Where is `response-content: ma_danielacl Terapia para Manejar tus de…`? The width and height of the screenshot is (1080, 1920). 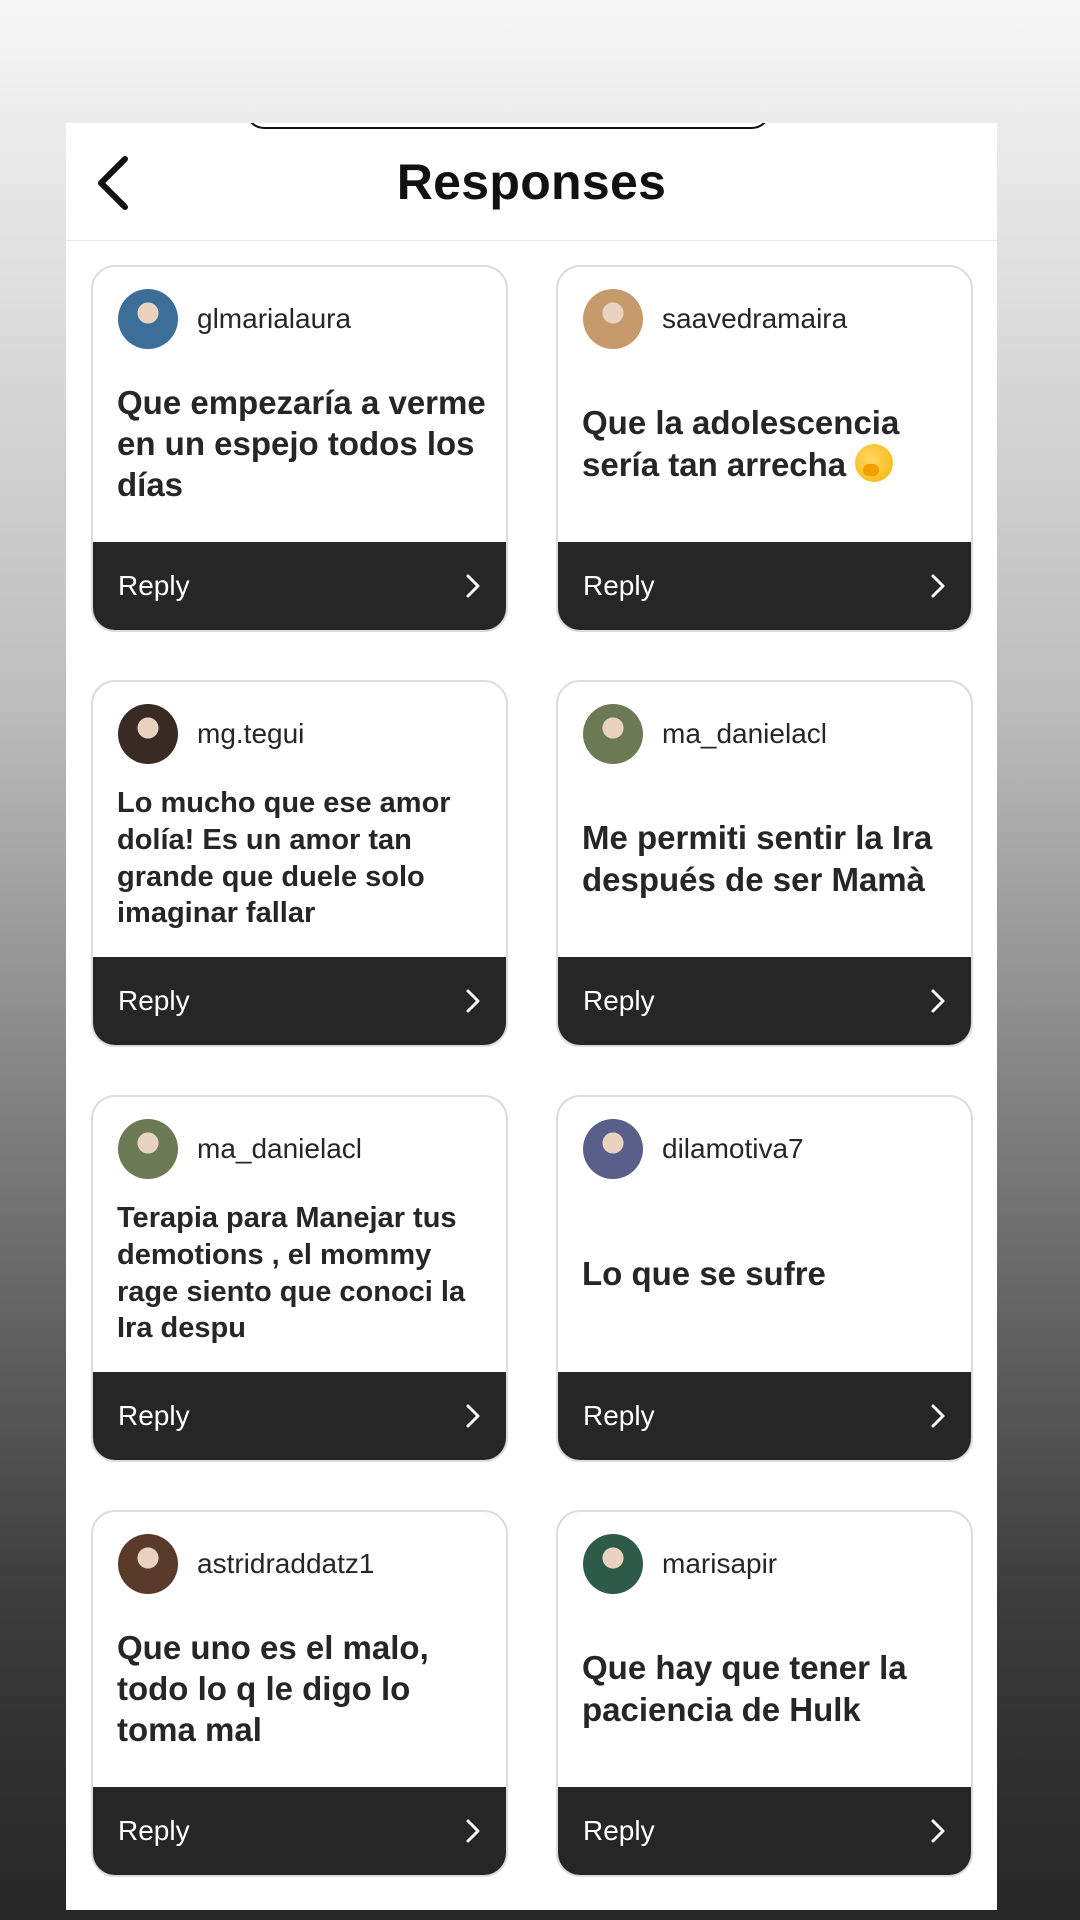
response-content: ma_danielacl Terapia para Manejar tus de… is located at coordinates (299, 1234).